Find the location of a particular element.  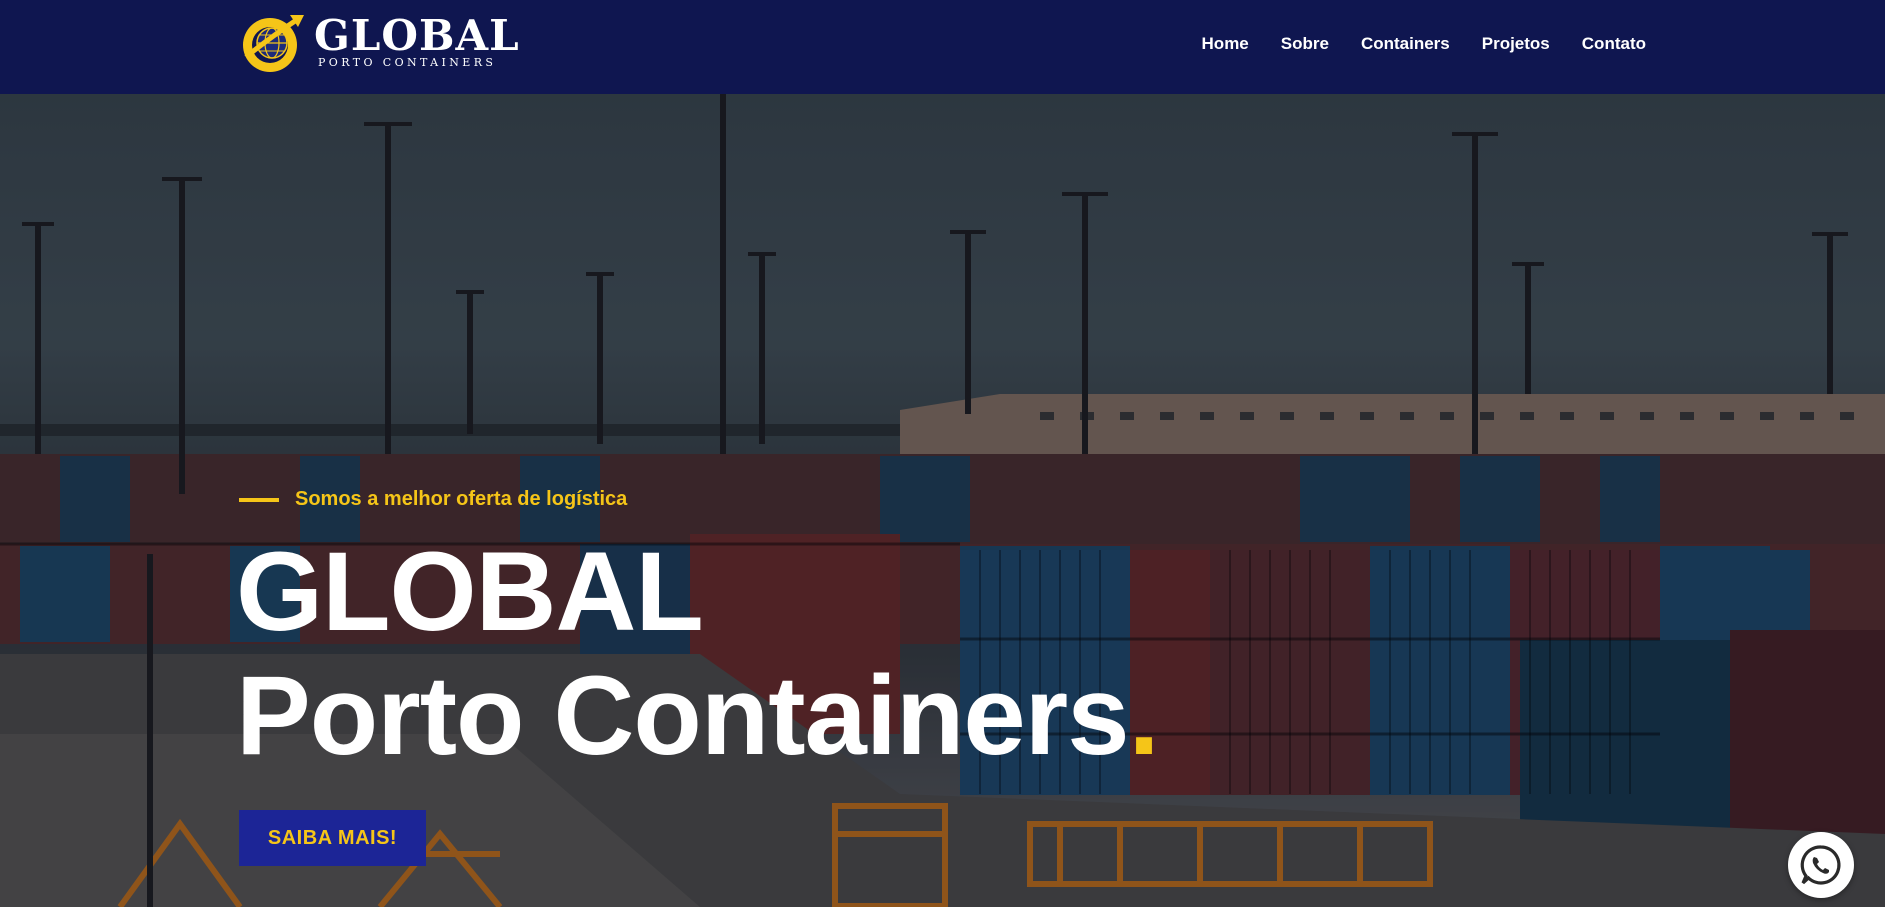

main-nav: Home Sobre Containers Projetos Contato is located at coordinates (1424, 44).